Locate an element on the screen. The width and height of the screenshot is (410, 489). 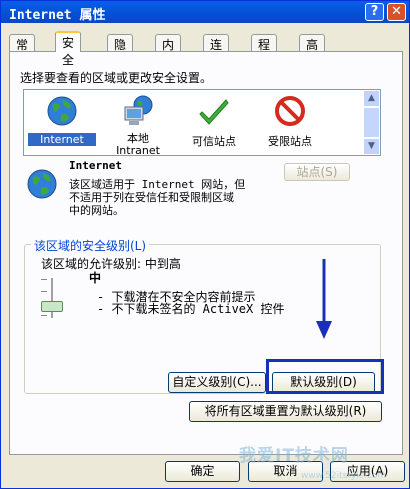
annotation-arrow-icon is located at coordinates (324, 299).